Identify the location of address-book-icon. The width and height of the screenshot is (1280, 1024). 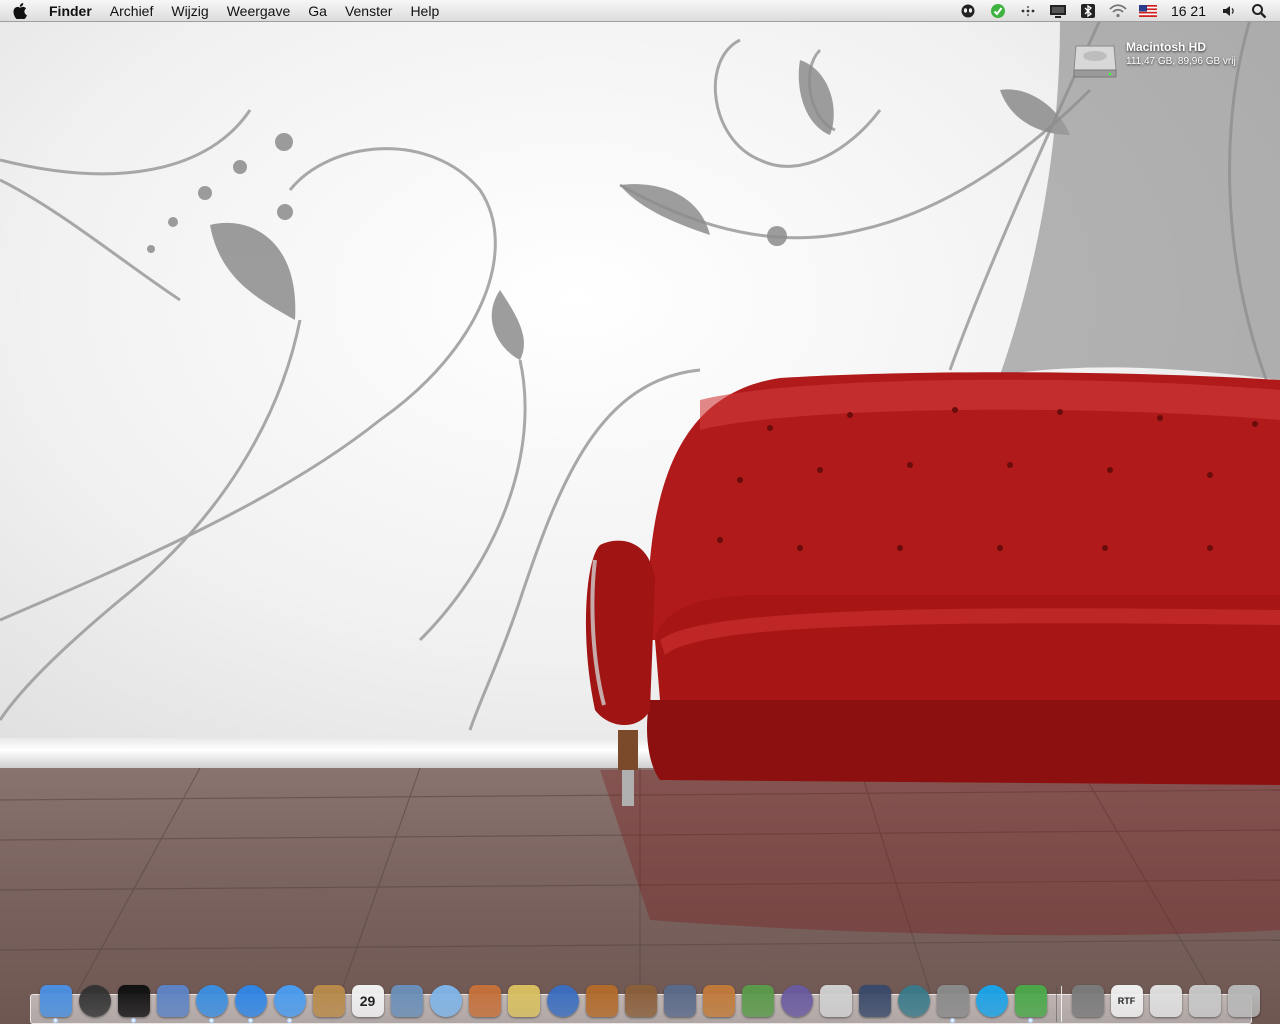
(328, 1001).